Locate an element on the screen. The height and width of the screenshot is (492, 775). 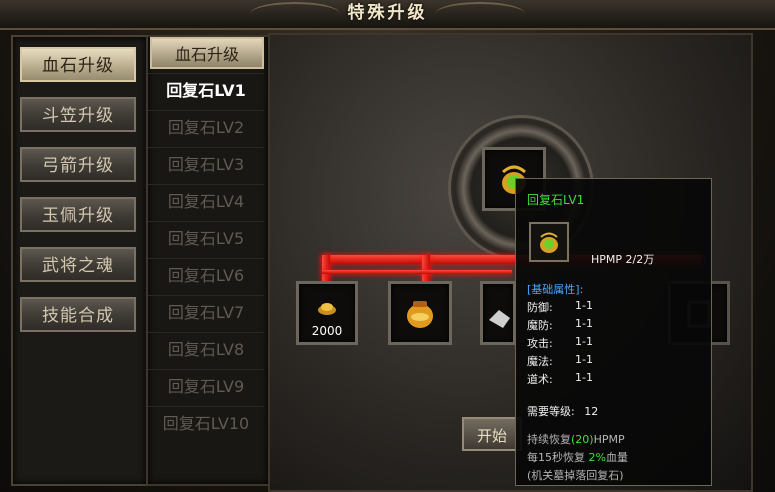
level-item: 回复石LV5 is located at coordinates (206, 238).